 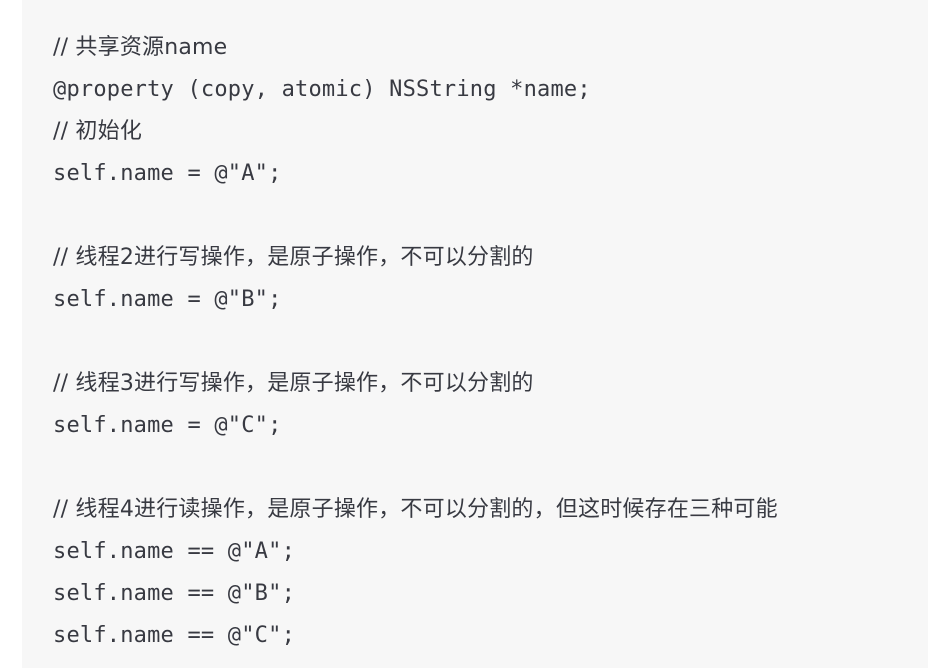 I want to click on code-comment-line: // 线程4进行读操作，是原子操作，不可以分割的，但这时候存在三种可能, so click(x=415, y=509).